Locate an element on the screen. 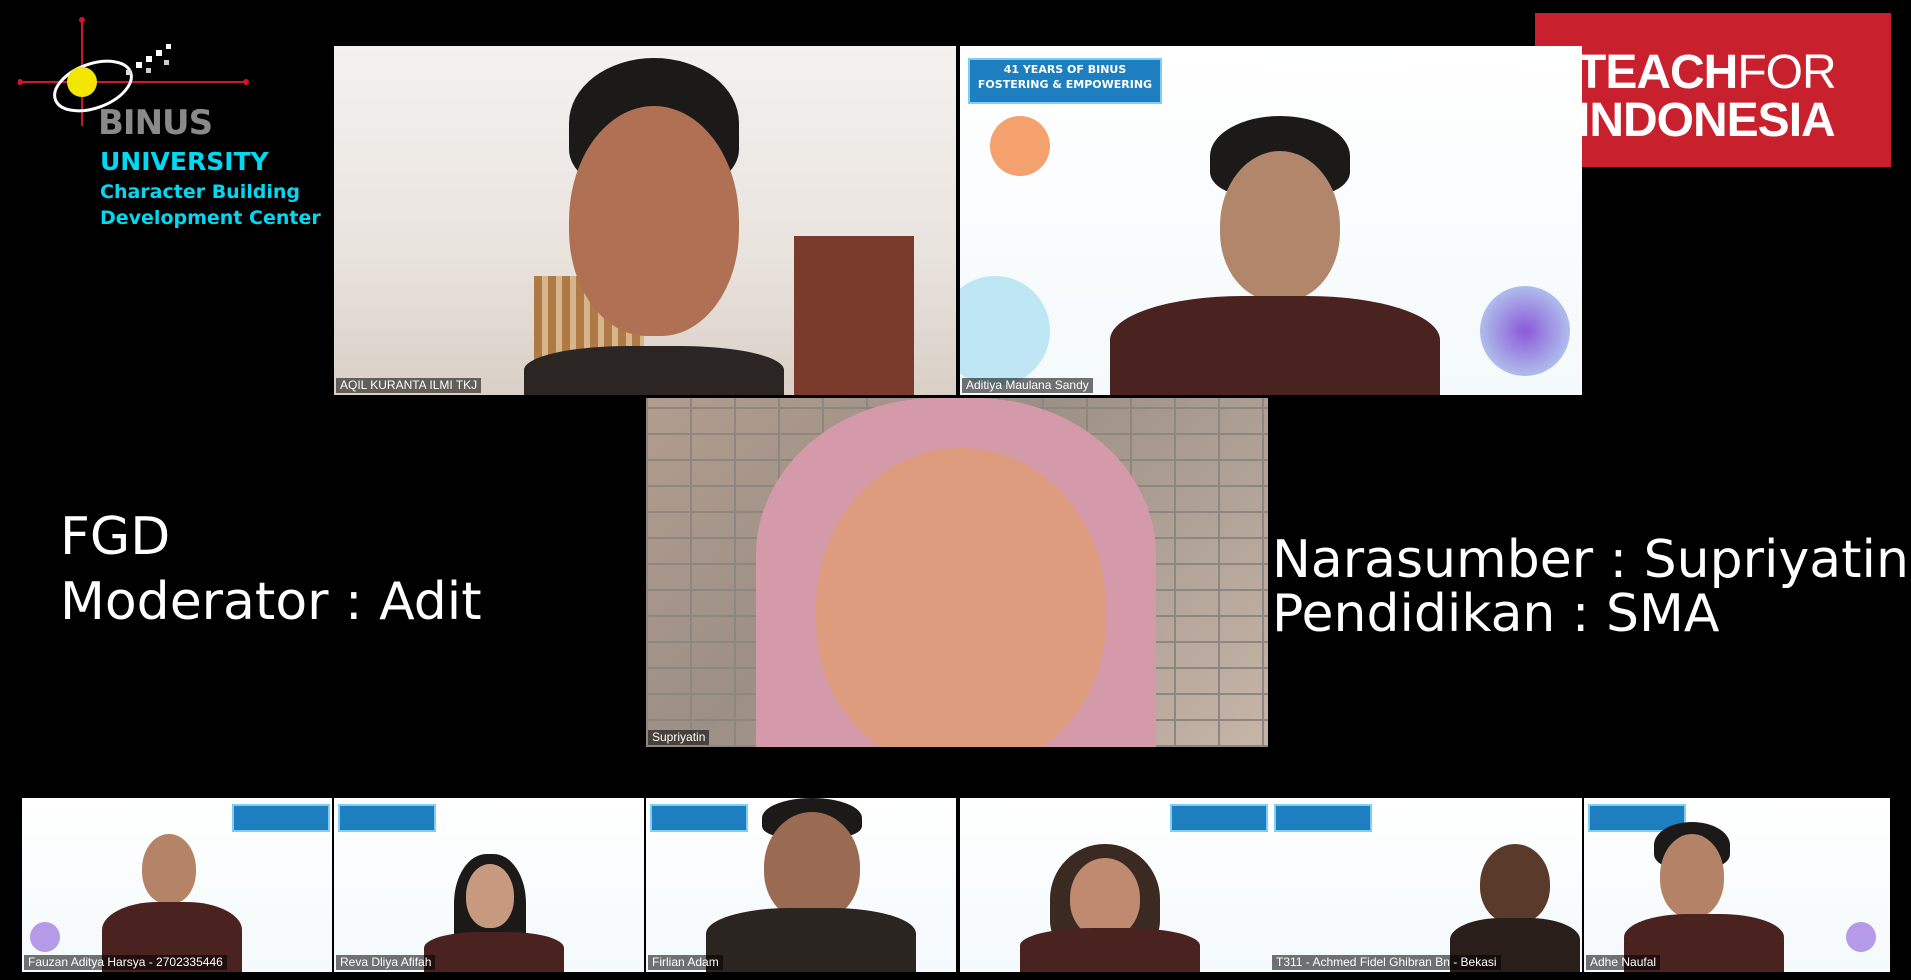 Image resolution: width=1911 pixels, height=980 pixels. anniversary-banner: 41 YEARS OF BINUS FOSTERING & EMPOWERING is located at coordinates (1065, 81).